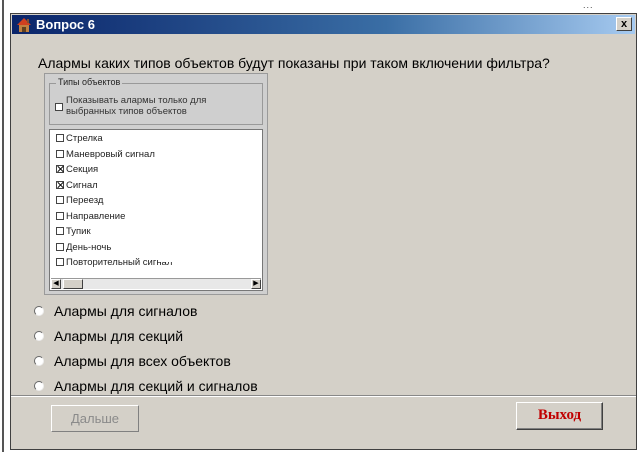 The width and height of the screenshot is (639, 452). What do you see at coordinates (89, 82) in the screenshot?
I see `group-title: Типы объектов` at bounding box center [89, 82].